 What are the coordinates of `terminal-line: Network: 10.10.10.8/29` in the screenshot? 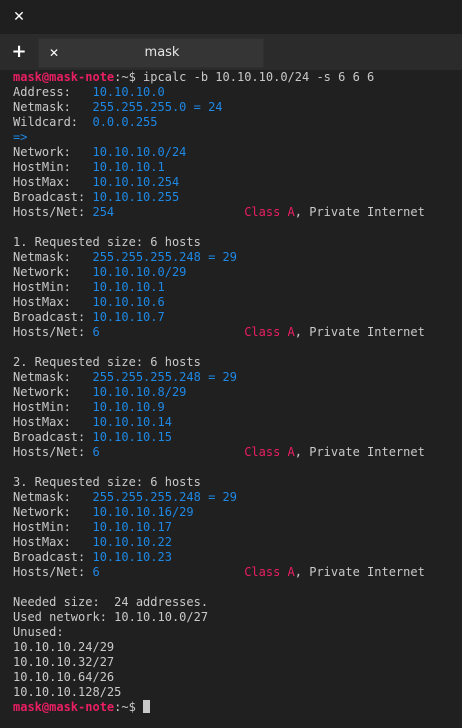 It's located at (237, 392).